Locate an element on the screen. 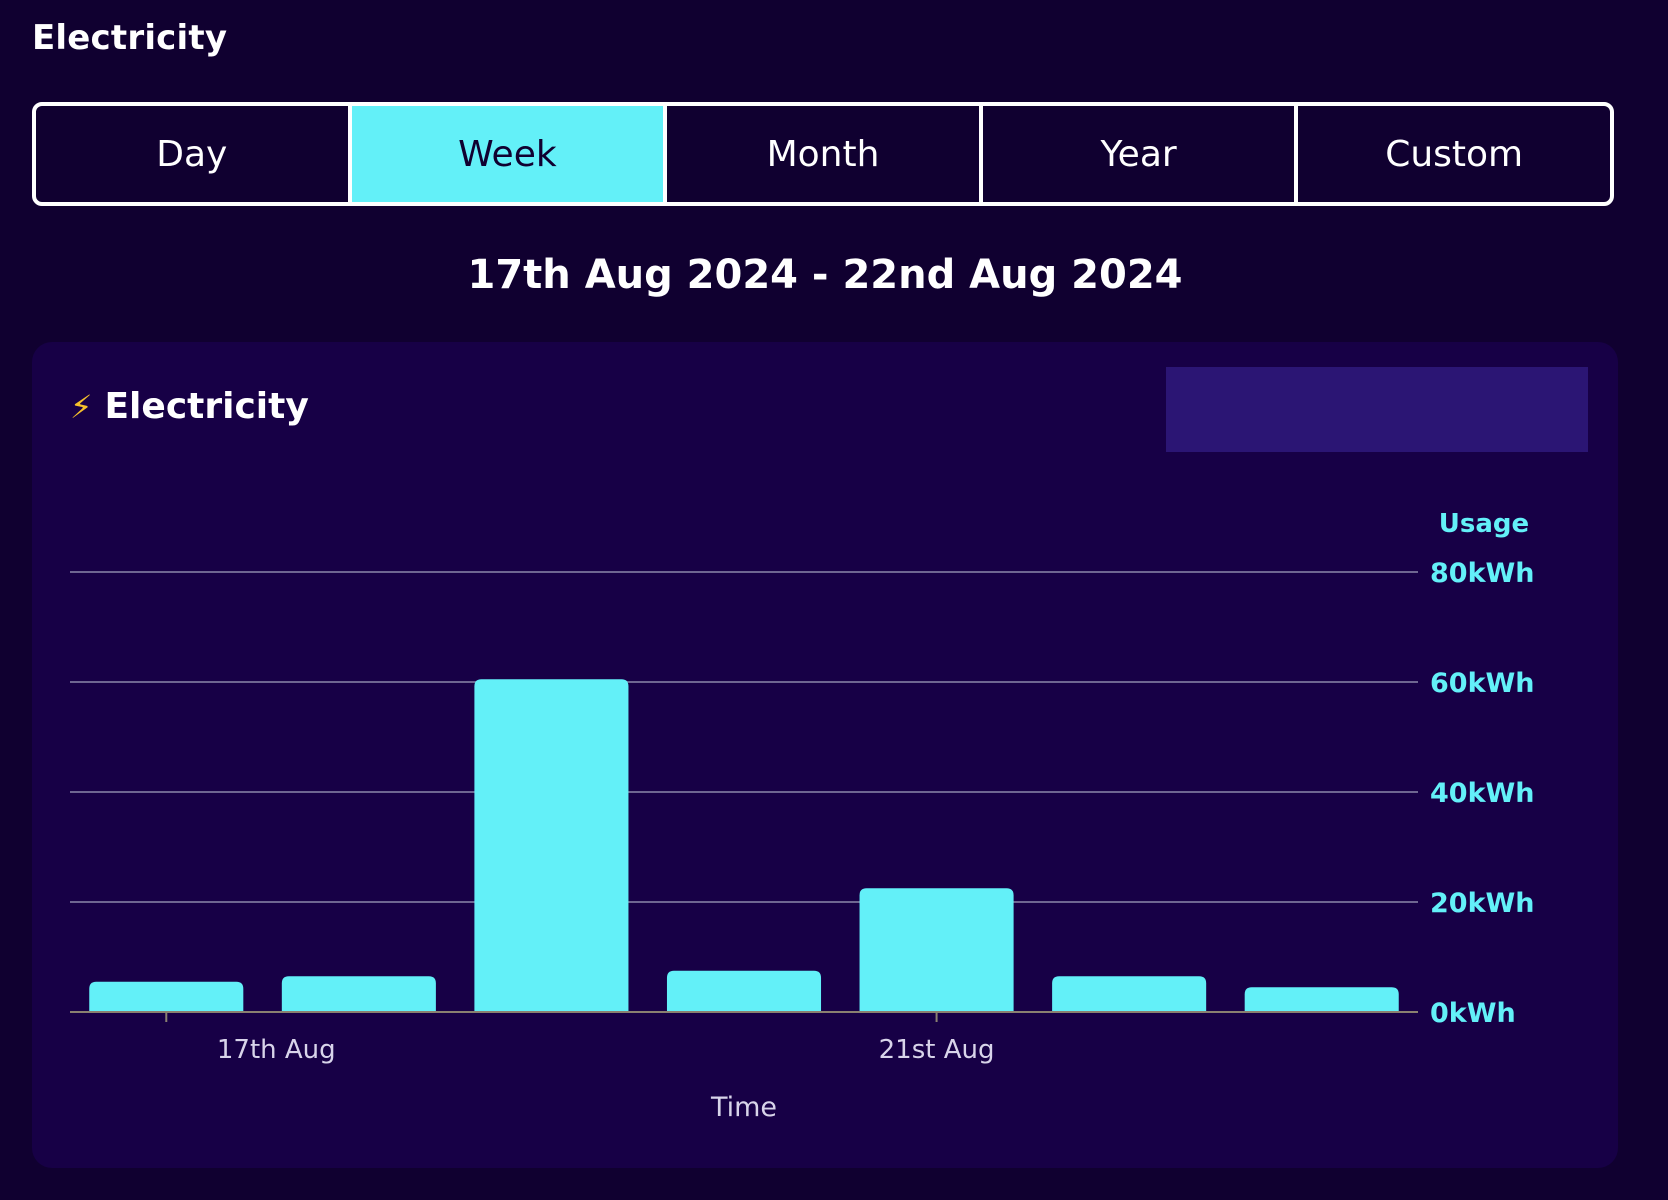 The width and height of the screenshot is (1668, 1200). date-range: 17th Aug 2024 - 22nd Aug 2024 is located at coordinates (825, 275).